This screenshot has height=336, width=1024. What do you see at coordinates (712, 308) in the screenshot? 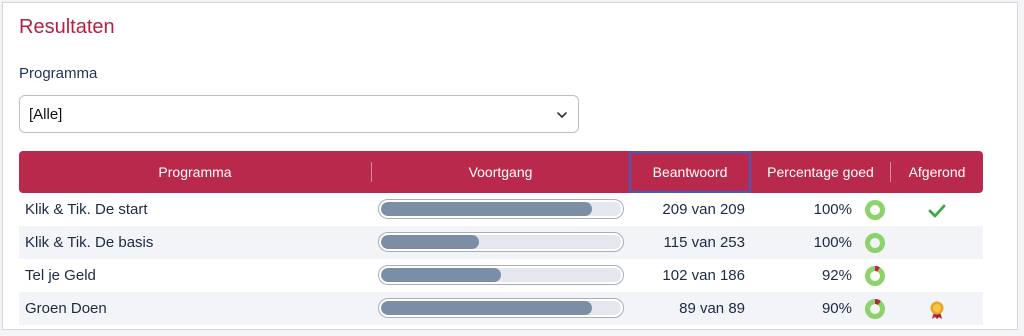
I see `answered-count: 89 van 89` at bounding box center [712, 308].